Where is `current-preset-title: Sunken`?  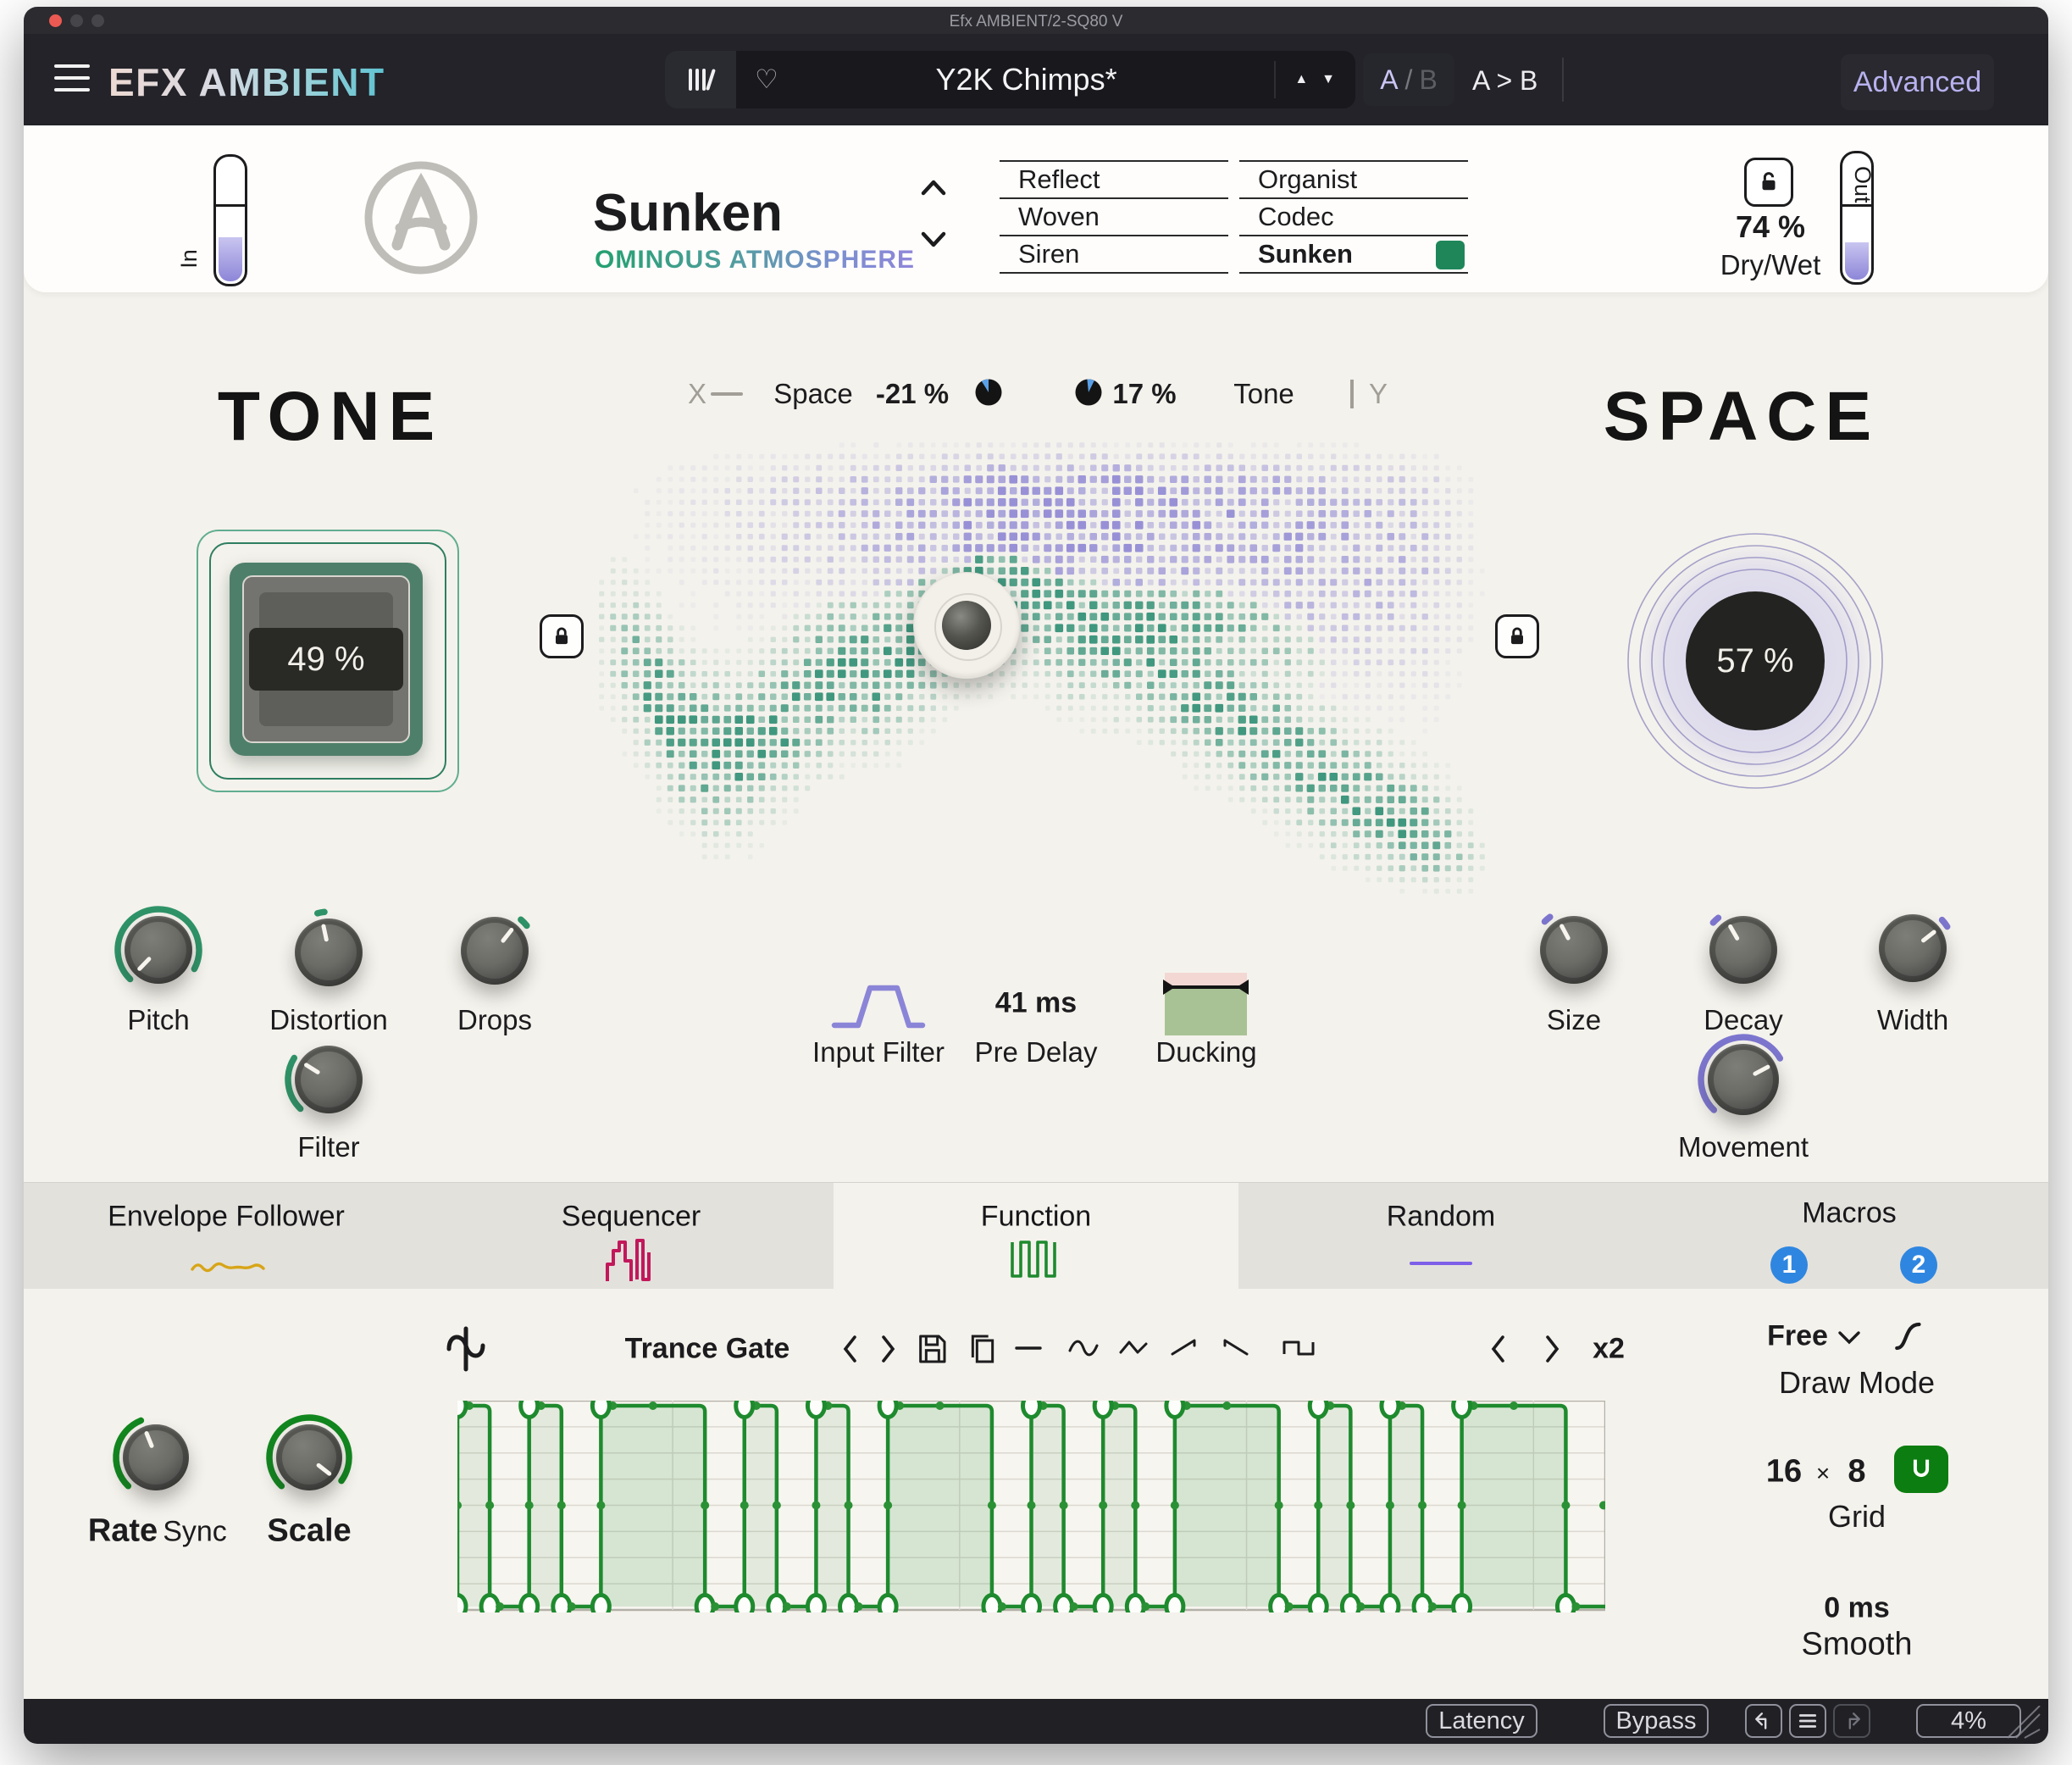 current-preset-title: Sunken is located at coordinates (688, 213).